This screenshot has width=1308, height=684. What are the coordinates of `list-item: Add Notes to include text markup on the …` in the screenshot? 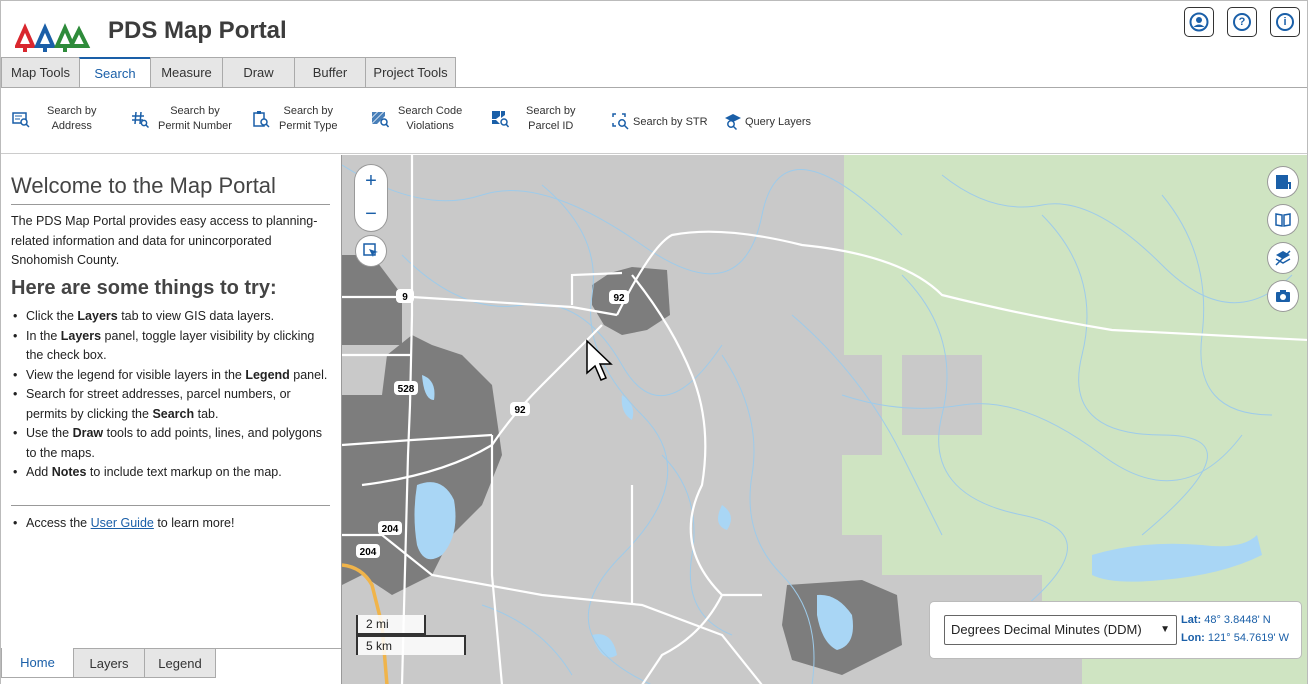 It's located at (172, 473).